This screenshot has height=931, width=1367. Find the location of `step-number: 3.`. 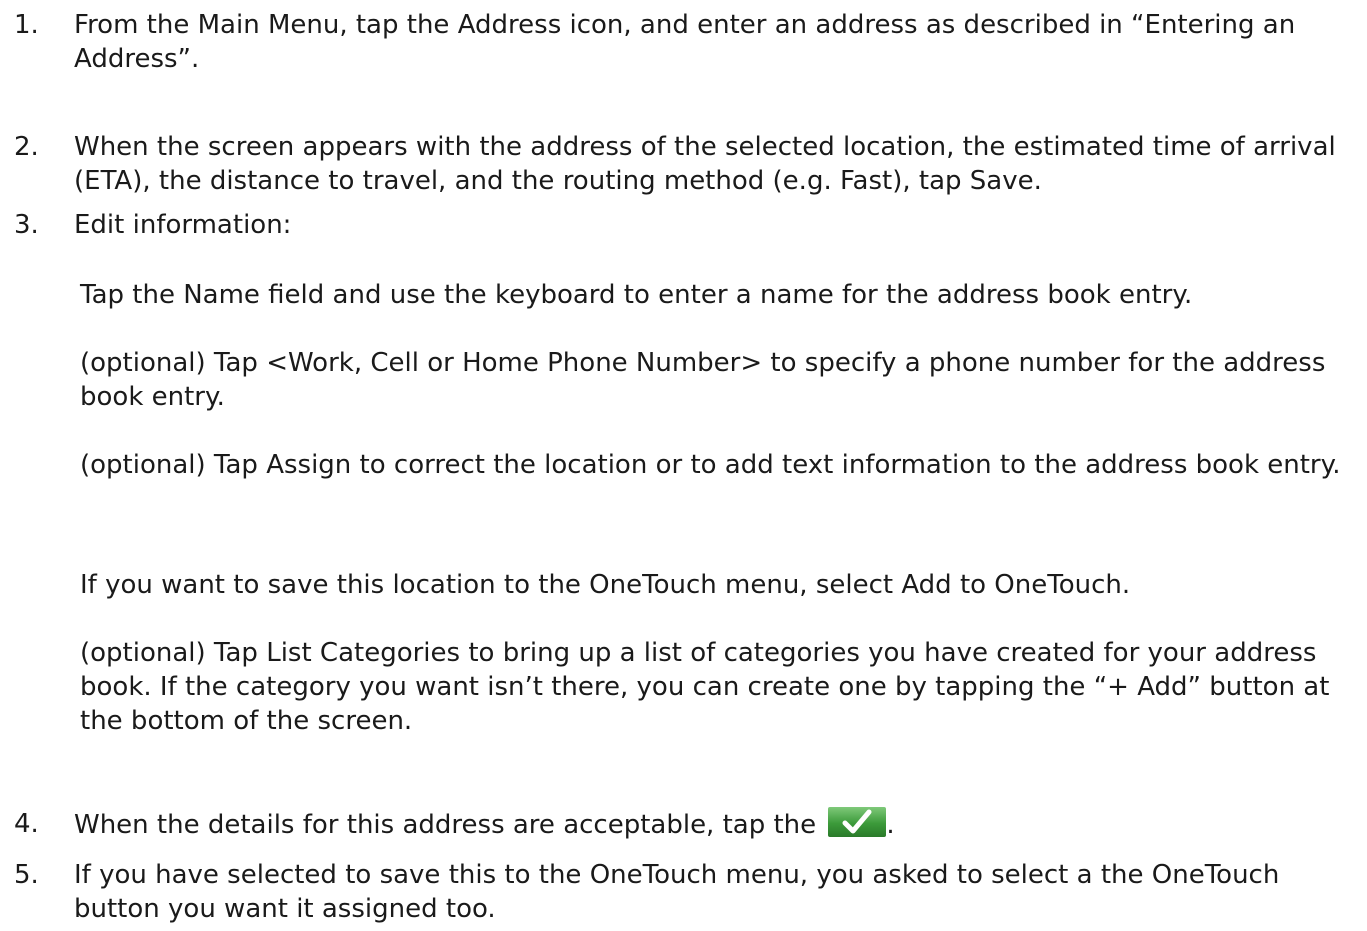

step-number: 3. is located at coordinates (26, 225).